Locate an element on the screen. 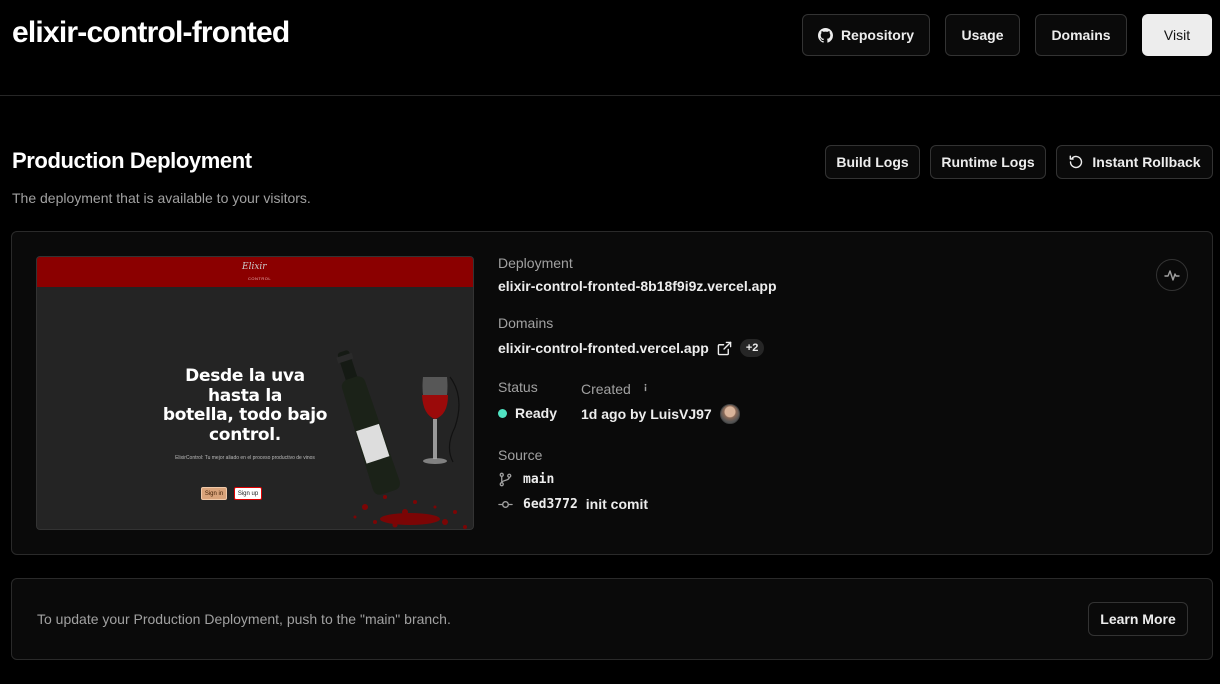 This screenshot has width=1220, height=684. domains-button: Domains is located at coordinates (1081, 35).